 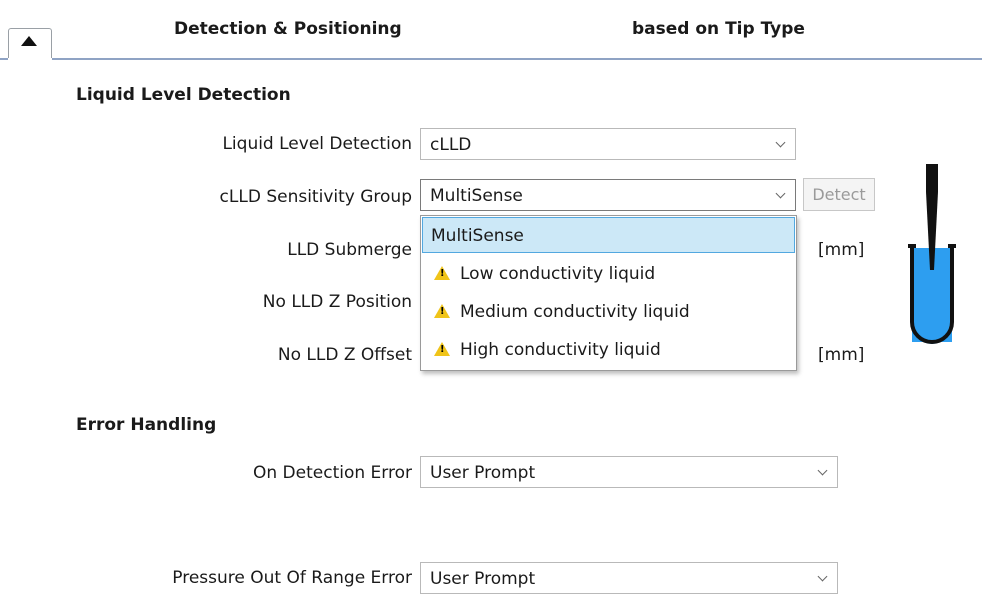 What do you see at coordinates (146, 425) in the screenshot?
I see `error-handling-section-title: Error Handling` at bounding box center [146, 425].